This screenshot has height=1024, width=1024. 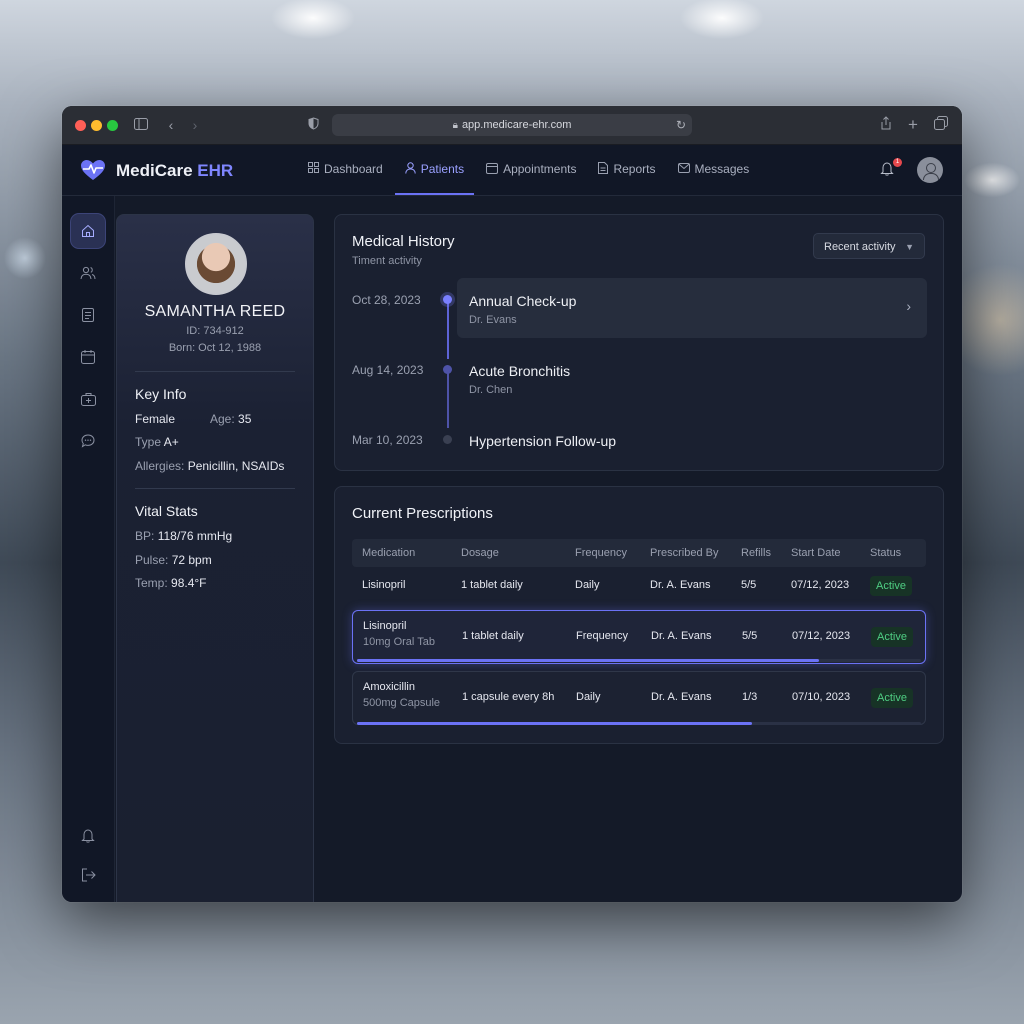 I want to click on nav-patients: Patients, so click(x=434, y=170).